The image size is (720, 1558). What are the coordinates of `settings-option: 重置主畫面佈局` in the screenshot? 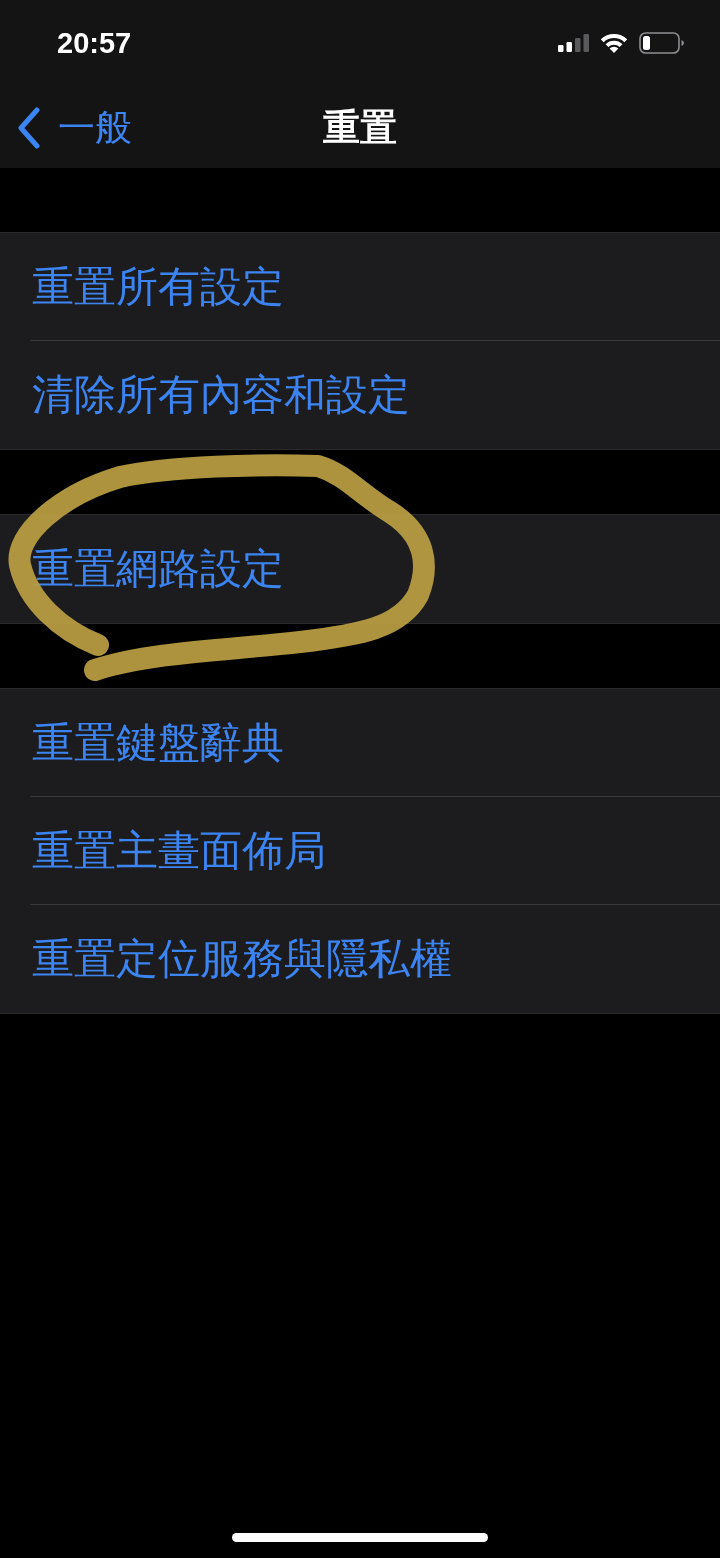 It's located at (360, 851).